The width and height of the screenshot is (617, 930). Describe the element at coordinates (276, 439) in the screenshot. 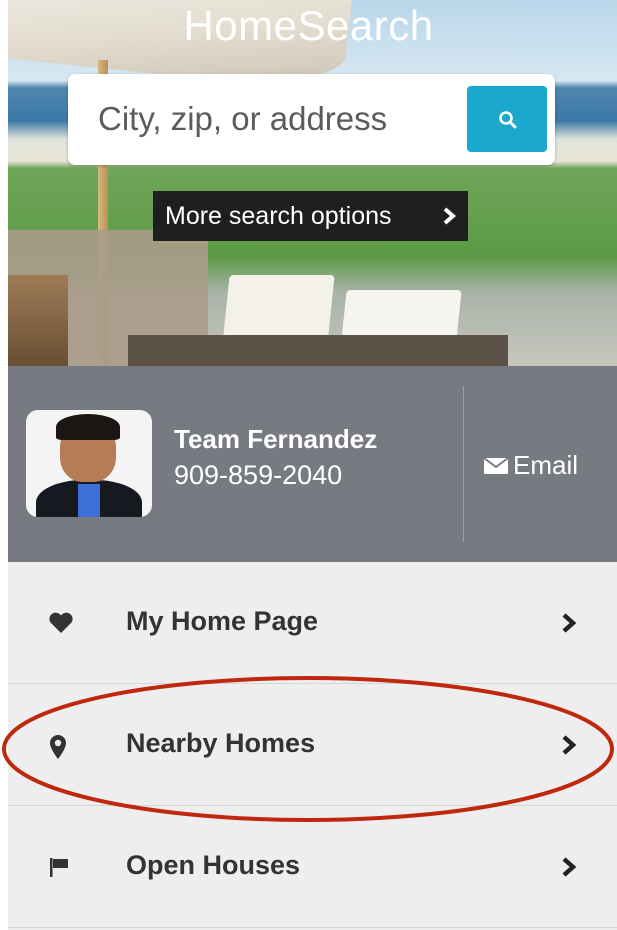

I see `agent-name: Team Fernandez` at that location.